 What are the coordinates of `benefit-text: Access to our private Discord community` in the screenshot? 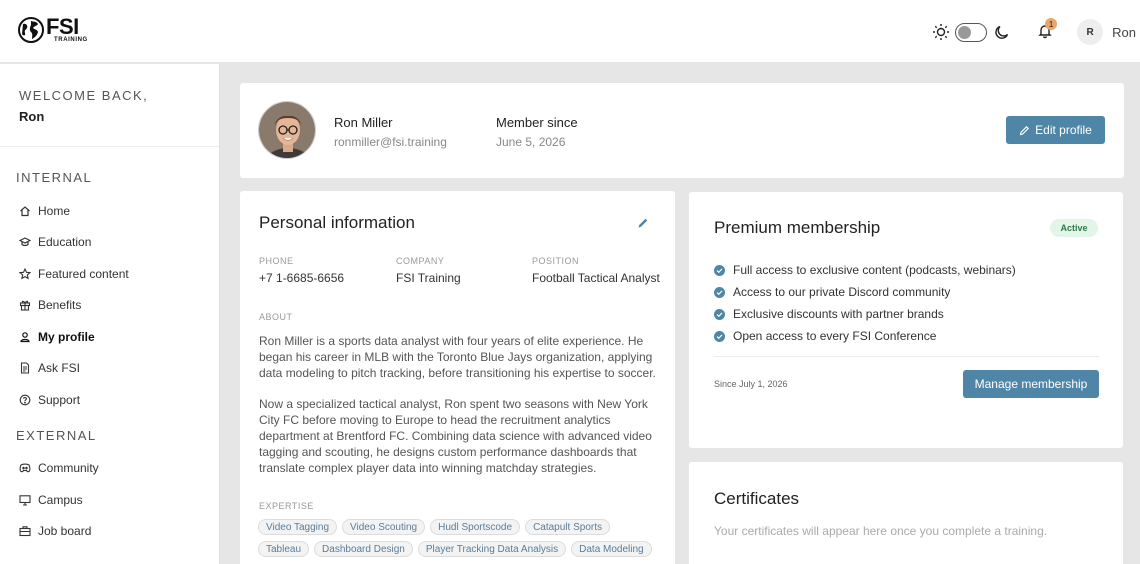 It's located at (842, 292).